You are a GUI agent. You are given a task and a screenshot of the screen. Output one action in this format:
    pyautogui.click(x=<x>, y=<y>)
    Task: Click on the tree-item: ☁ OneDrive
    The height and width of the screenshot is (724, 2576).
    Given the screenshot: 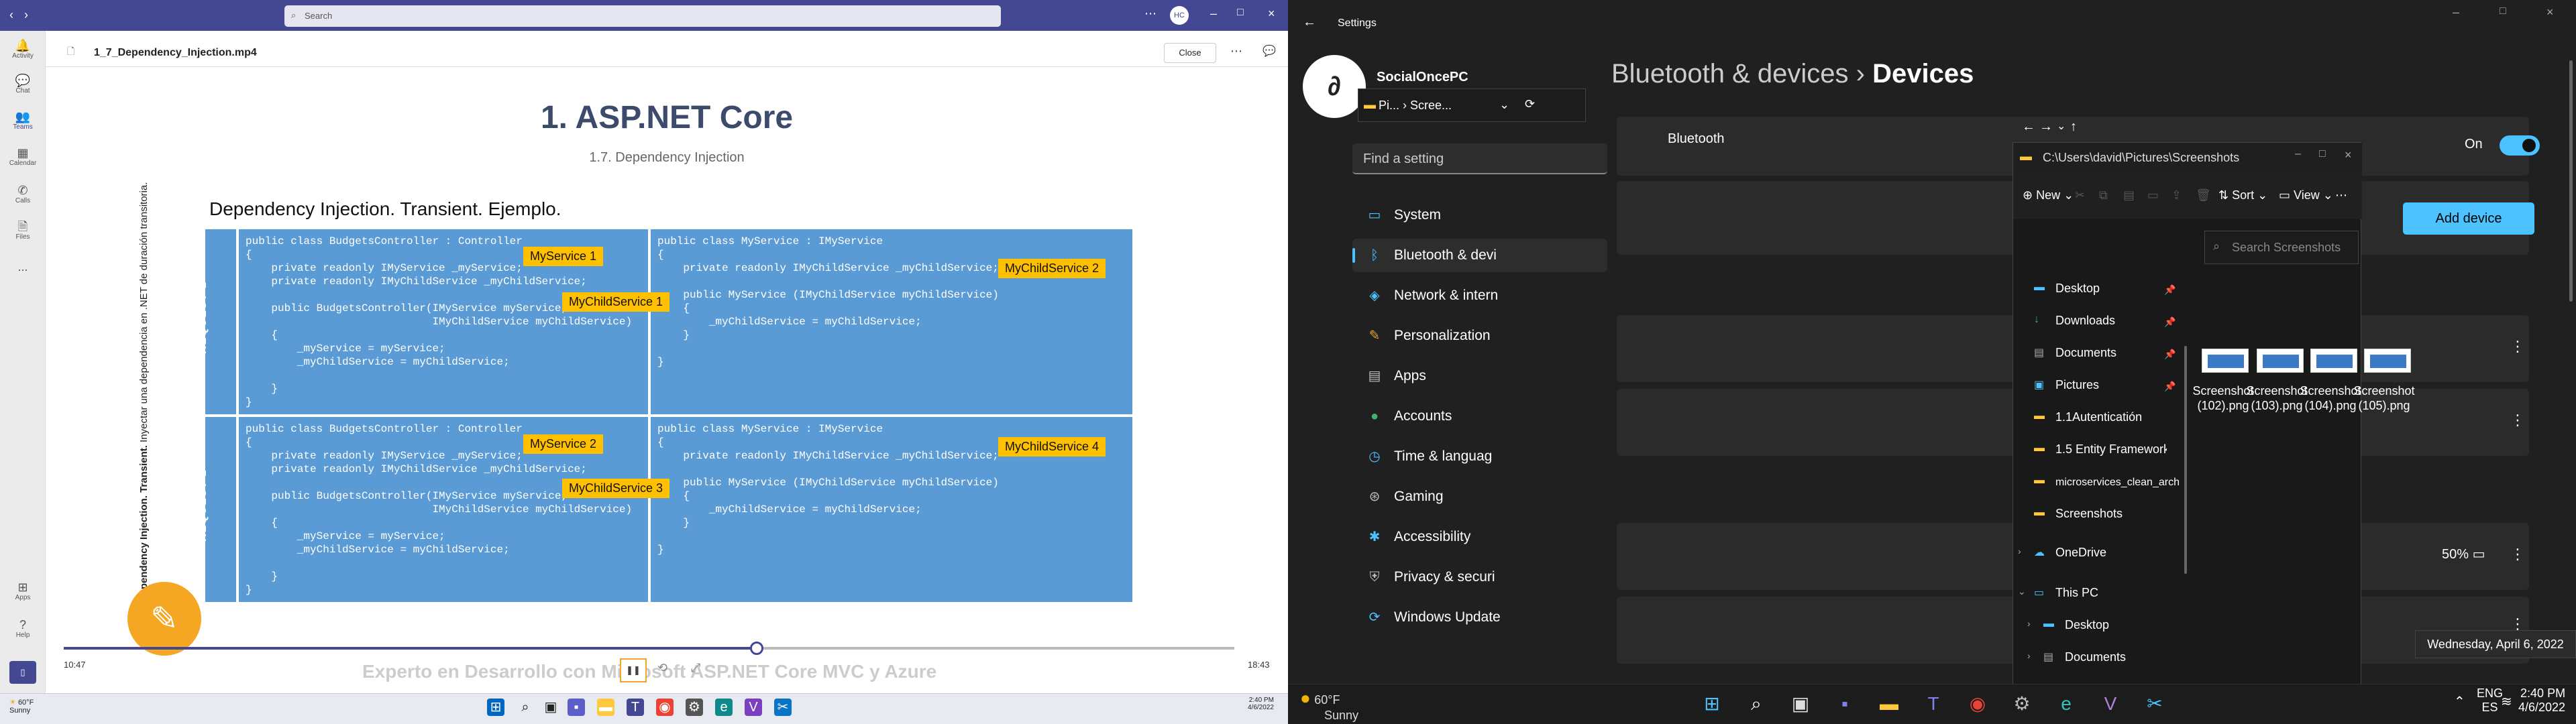 What is the action you would take?
    pyautogui.click(x=2096, y=556)
    